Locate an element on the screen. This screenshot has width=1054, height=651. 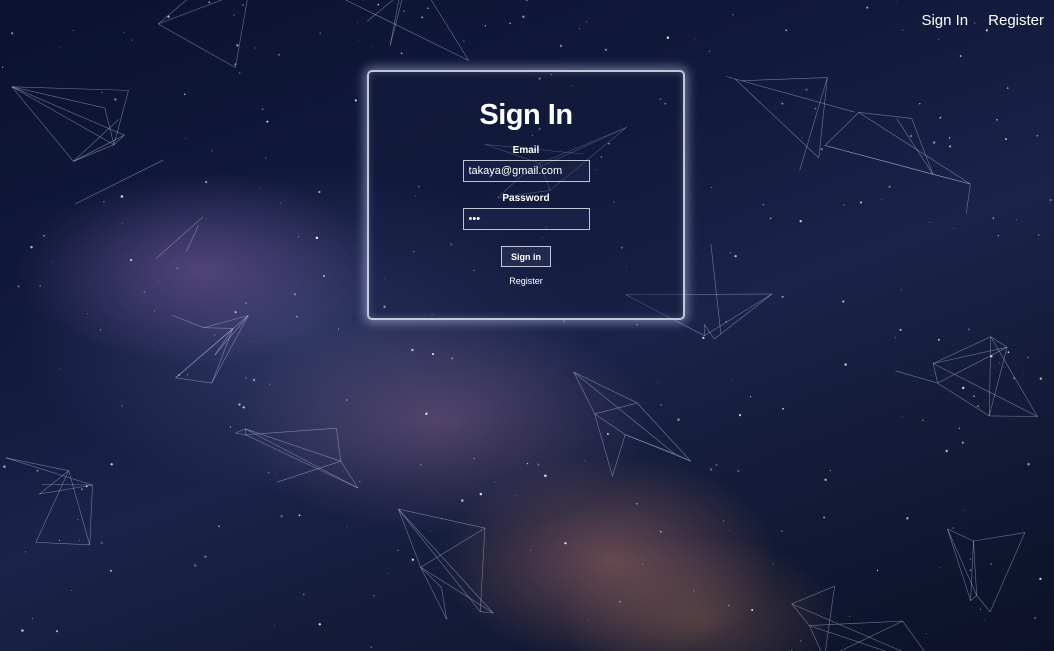
nav-sign-in-link: Sign In is located at coordinates (944, 20).